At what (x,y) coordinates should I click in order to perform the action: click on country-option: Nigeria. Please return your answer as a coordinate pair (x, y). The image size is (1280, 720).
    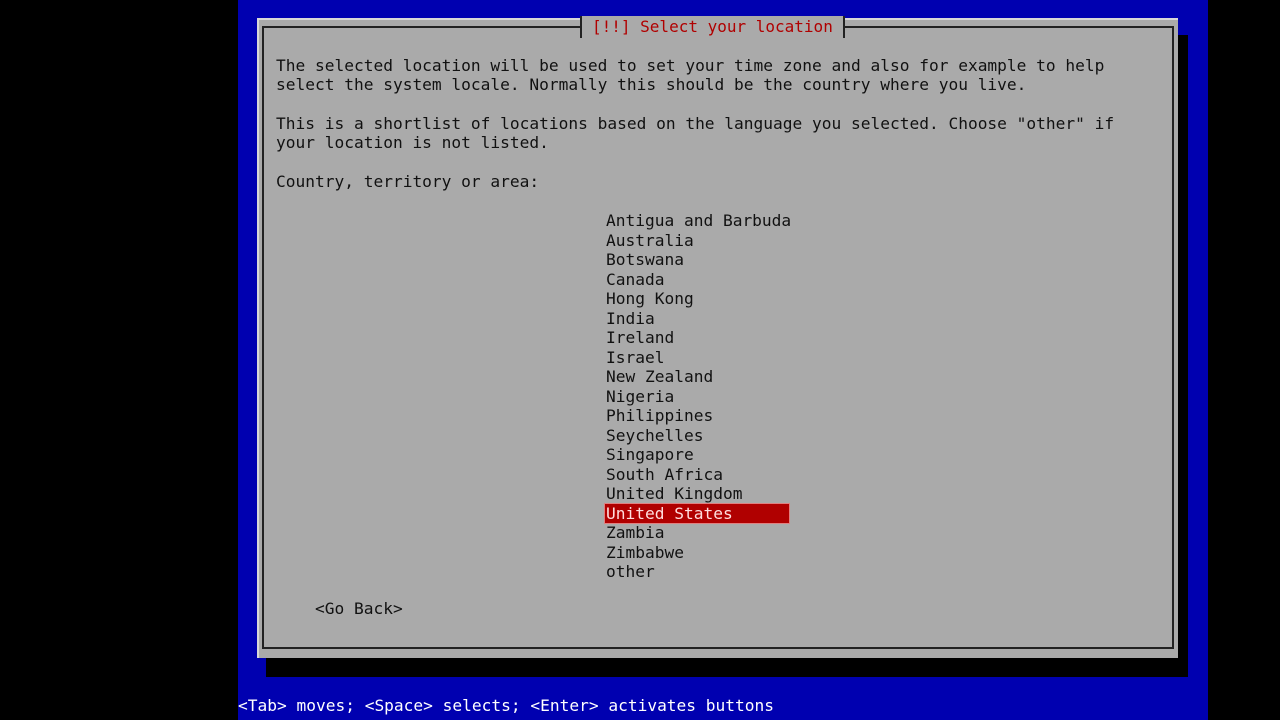
    Looking at the image, I should click on (697, 397).